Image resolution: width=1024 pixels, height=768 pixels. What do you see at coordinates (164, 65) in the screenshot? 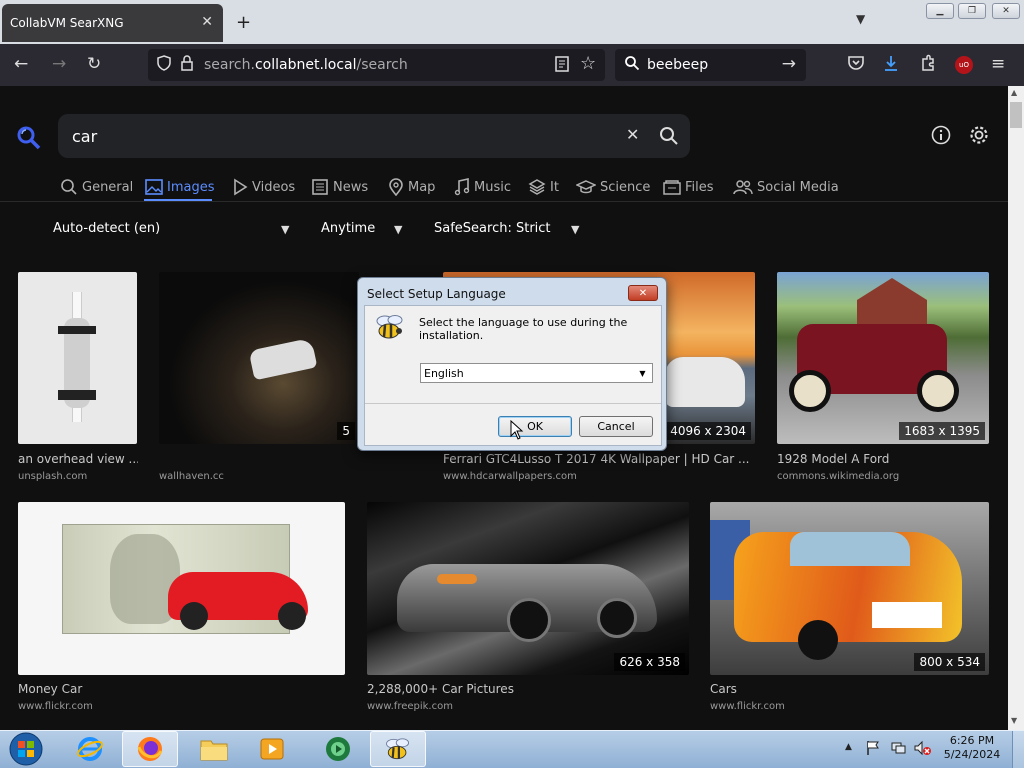
I see `shield-icon` at bounding box center [164, 65].